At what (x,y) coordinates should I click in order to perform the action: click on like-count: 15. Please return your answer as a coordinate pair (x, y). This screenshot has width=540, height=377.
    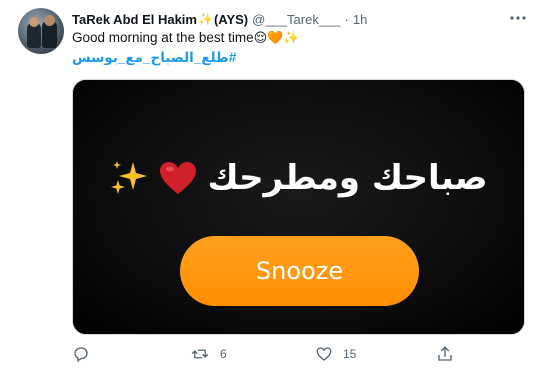
    Looking at the image, I should click on (350, 354).